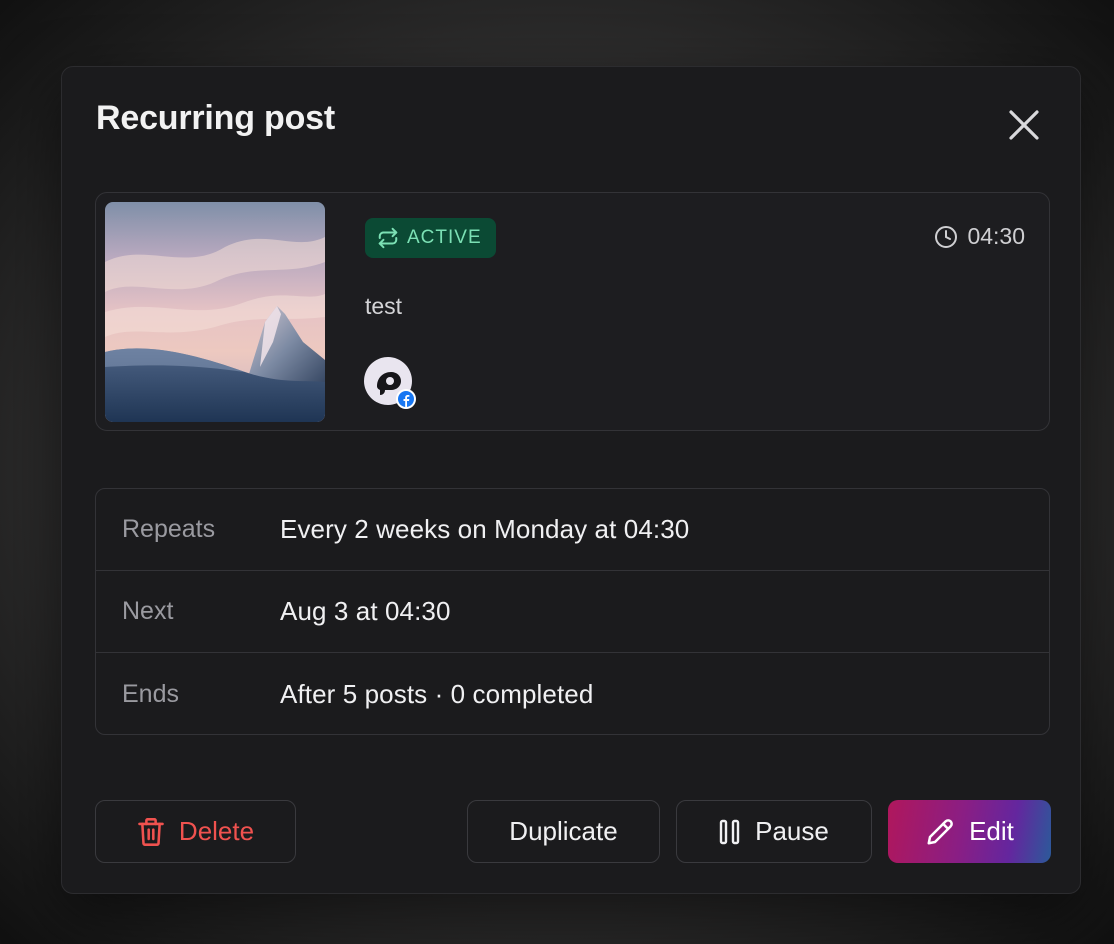 Image resolution: width=1114 pixels, height=944 pixels. I want to click on facebook-badge, so click(406, 399).